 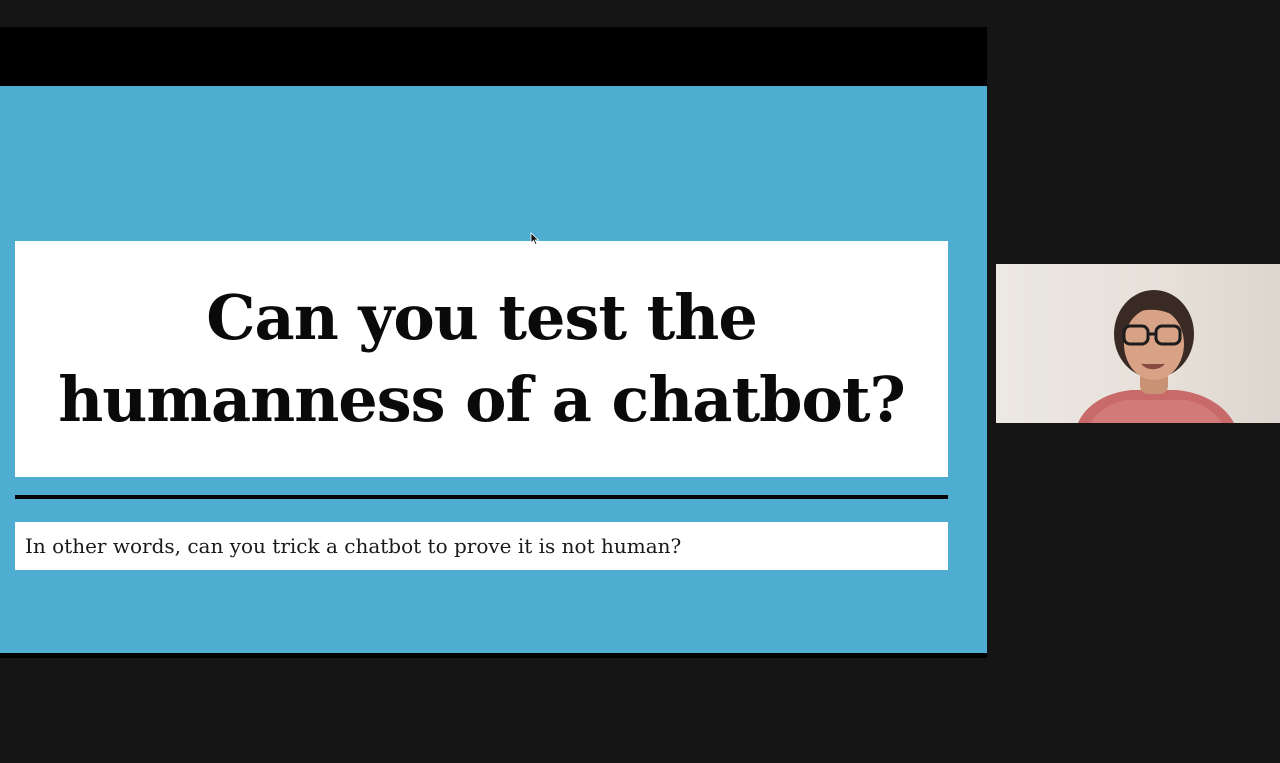 I want to click on participant-video-tile, so click(x=1138, y=343).